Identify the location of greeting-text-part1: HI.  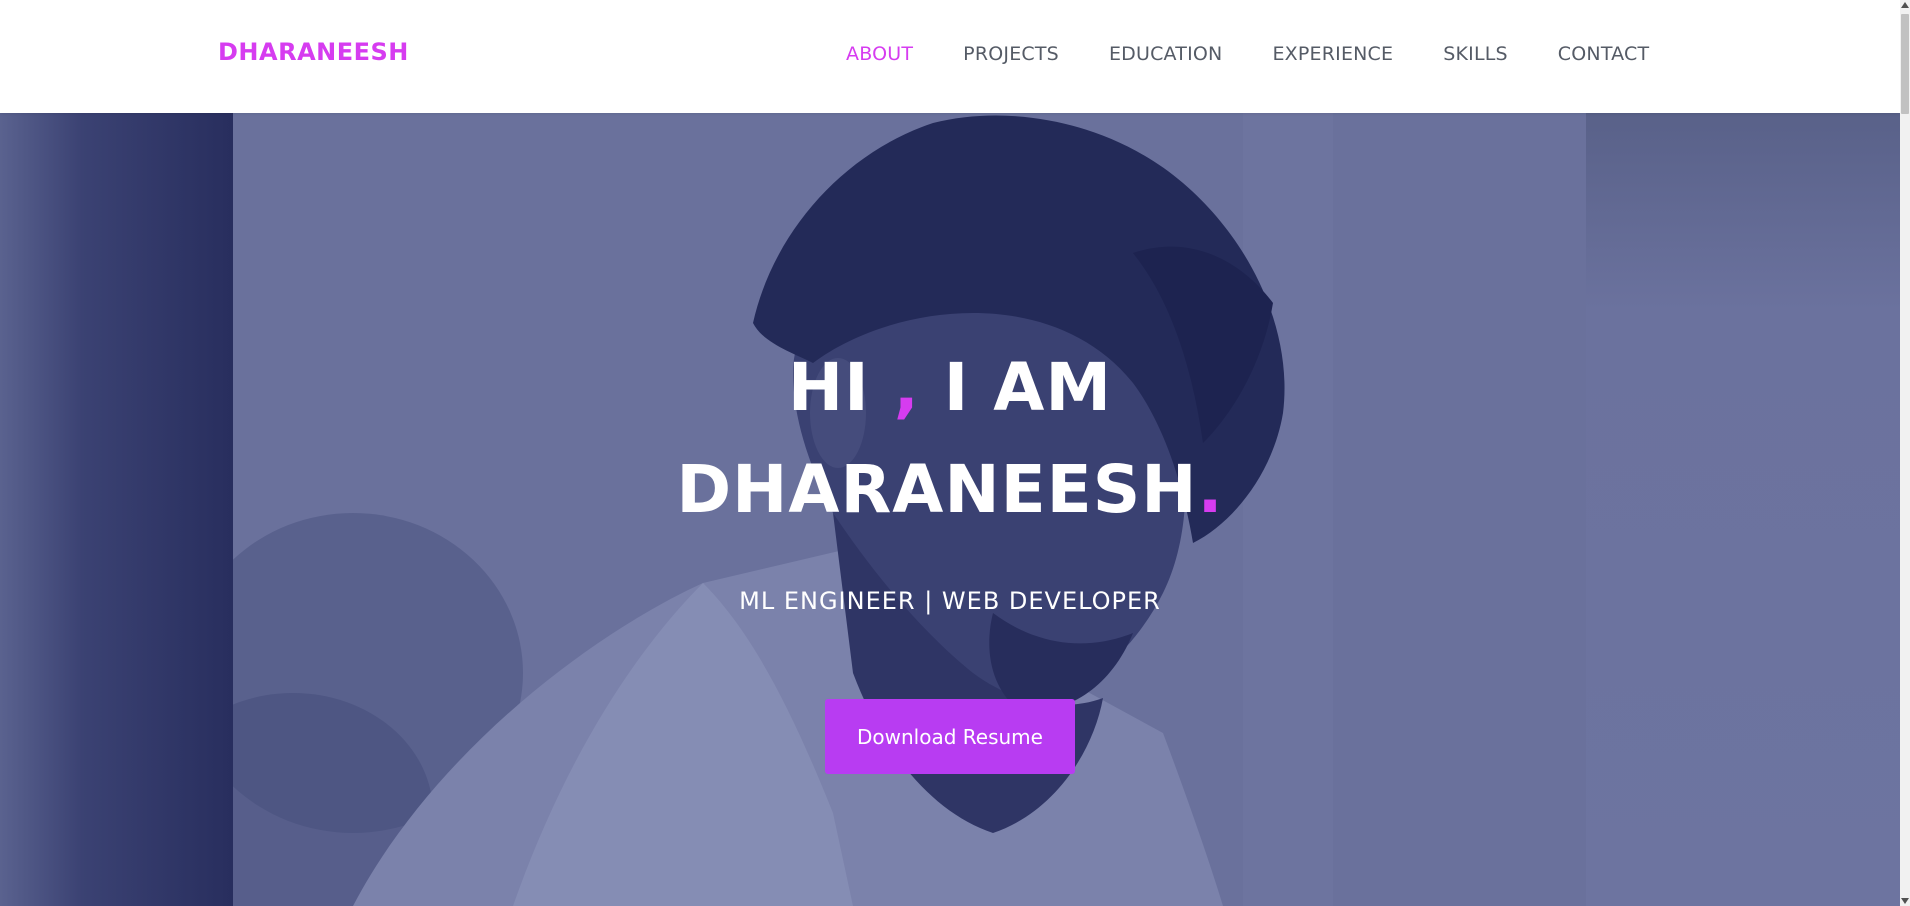
(840, 387).